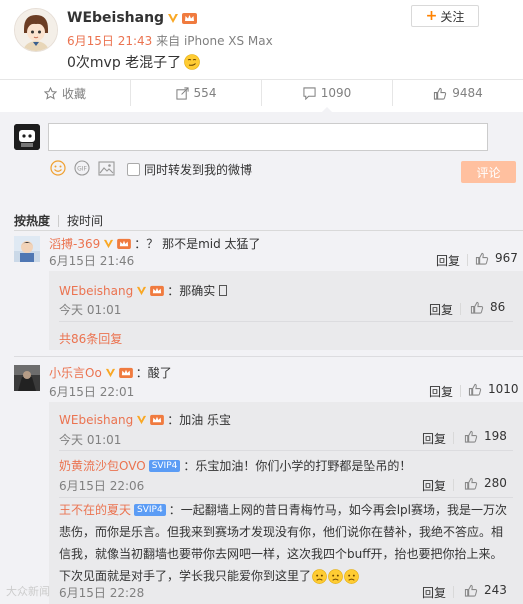  Describe the element at coordinates (85, 220) in the screenshot. I see `sort-by-time-tab: 按时间` at that location.